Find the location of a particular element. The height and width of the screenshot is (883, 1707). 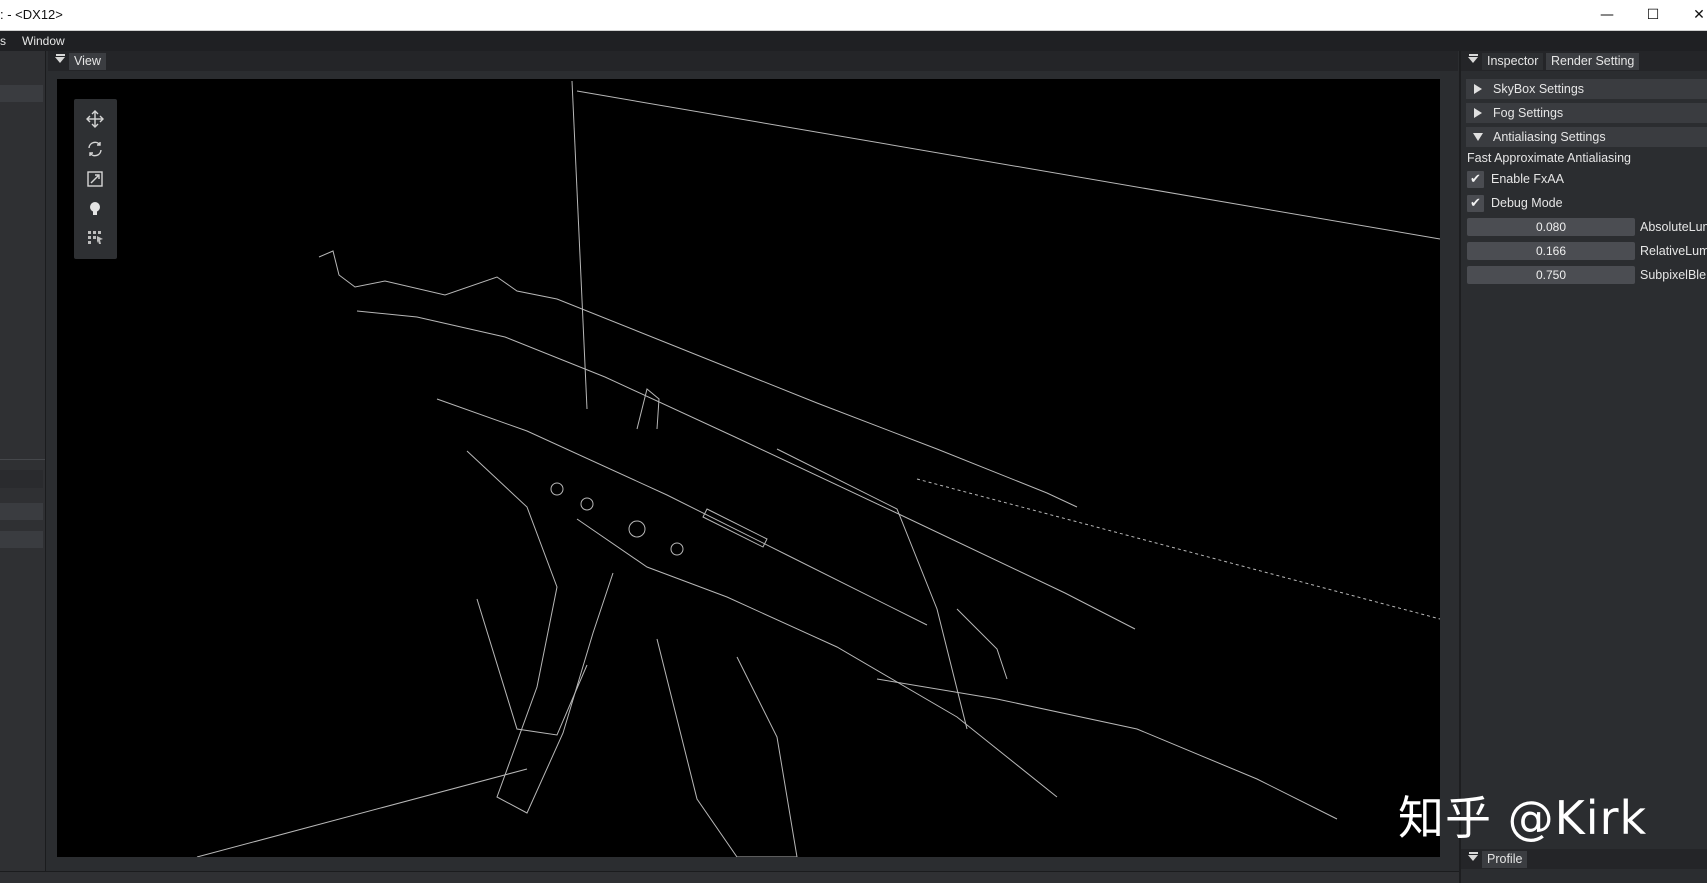

profile-tab-header: Profile is located at coordinates (1584, 859).